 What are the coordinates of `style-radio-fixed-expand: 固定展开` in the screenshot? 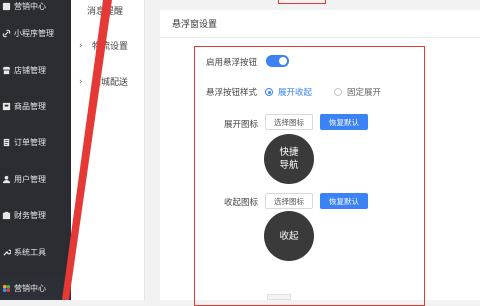 It's located at (357, 92).